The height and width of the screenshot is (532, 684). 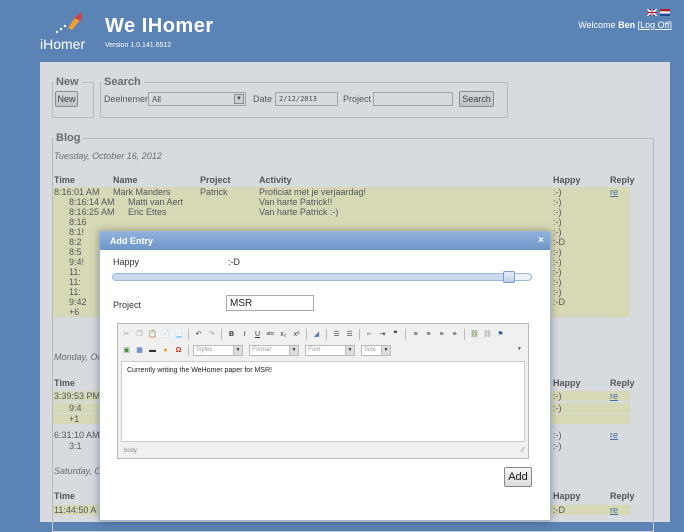 I want to click on special-char-icon: Ω, so click(x=178, y=350).